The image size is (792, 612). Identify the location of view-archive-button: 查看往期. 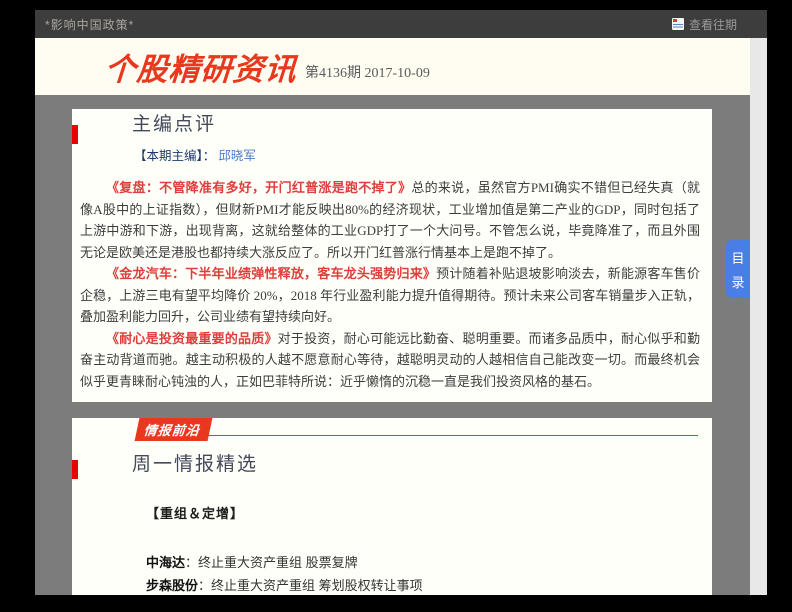
(704, 24).